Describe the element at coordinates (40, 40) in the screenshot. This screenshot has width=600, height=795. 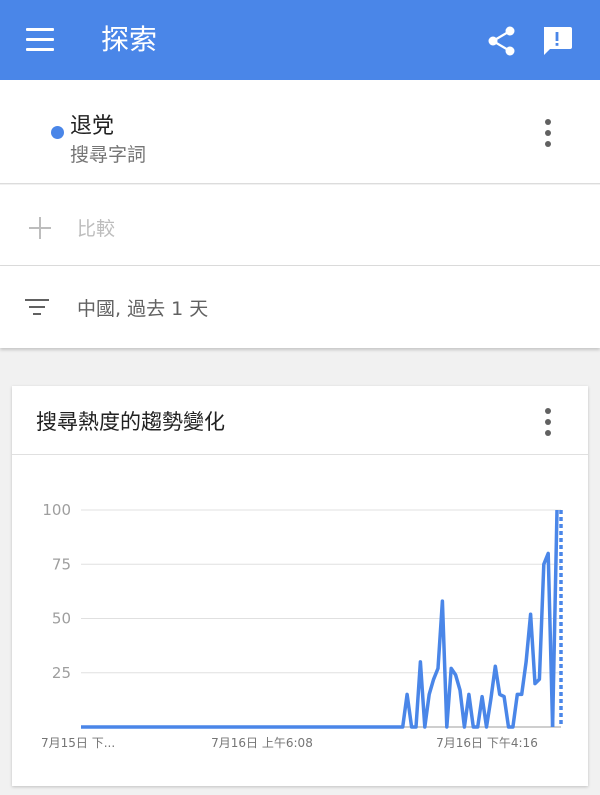
I see `menu-icon` at that location.